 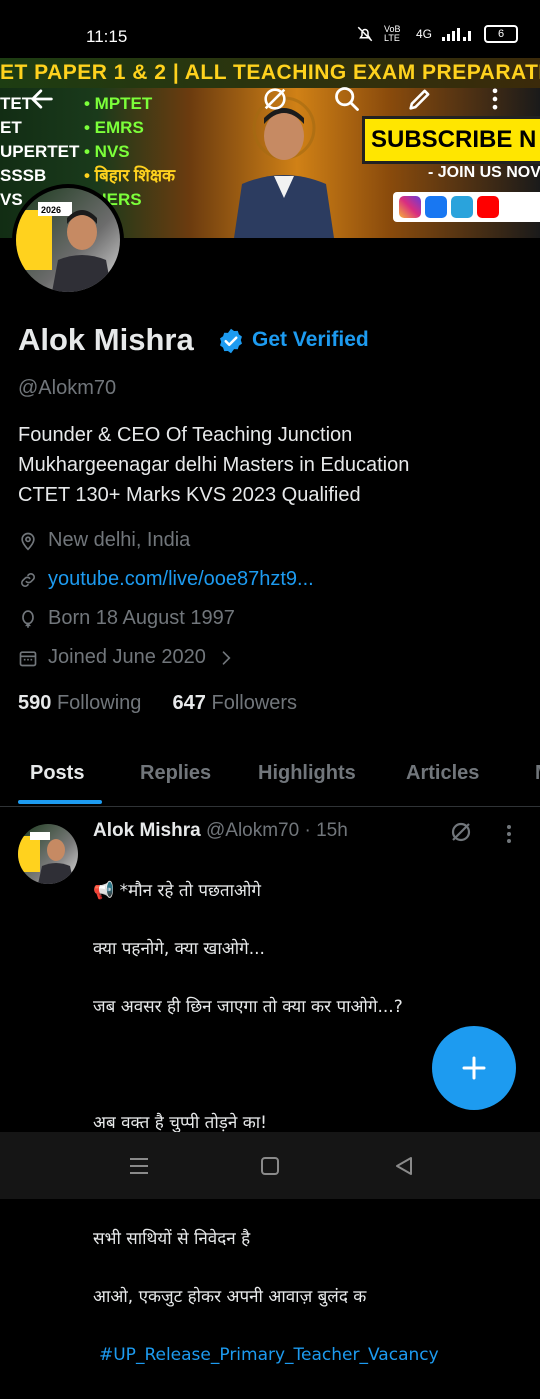 I want to click on compose-button, so click(x=474, y=1068).